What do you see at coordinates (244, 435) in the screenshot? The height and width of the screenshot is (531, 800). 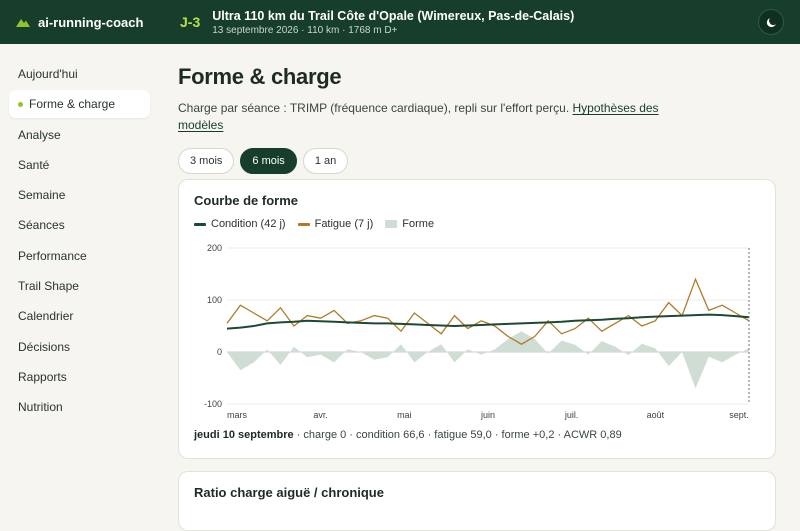 I see `readout-date: jeudi 10 septembre` at bounding box center [244, 435].